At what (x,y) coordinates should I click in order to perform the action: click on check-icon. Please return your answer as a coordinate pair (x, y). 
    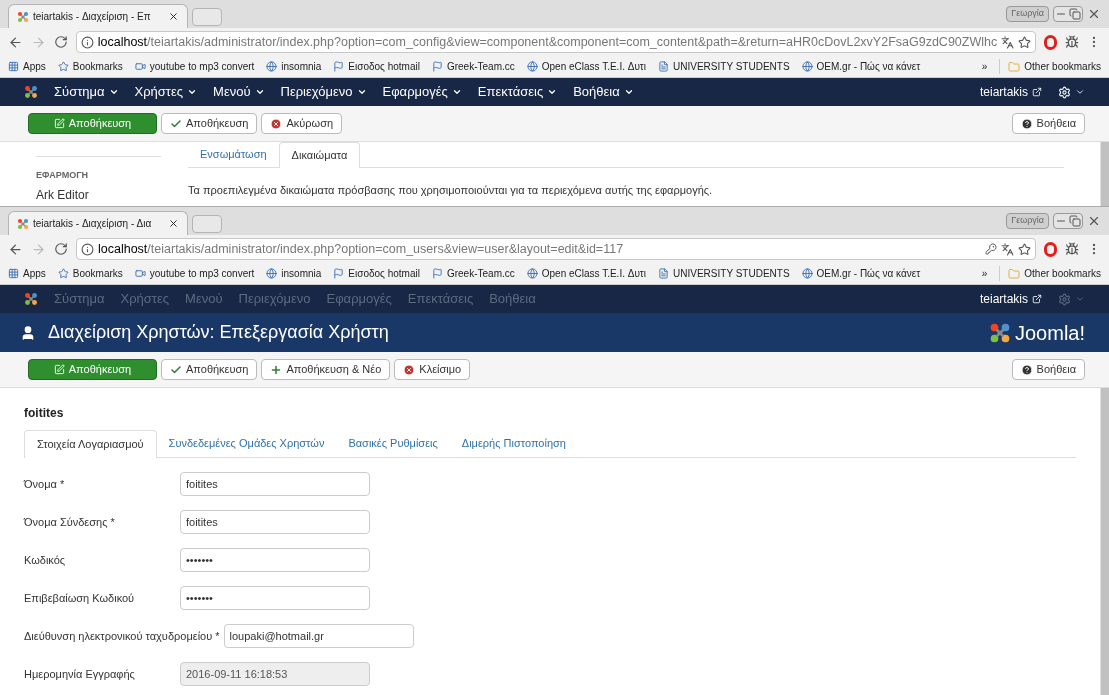
    Looking at the image, I should click on (176, 123).